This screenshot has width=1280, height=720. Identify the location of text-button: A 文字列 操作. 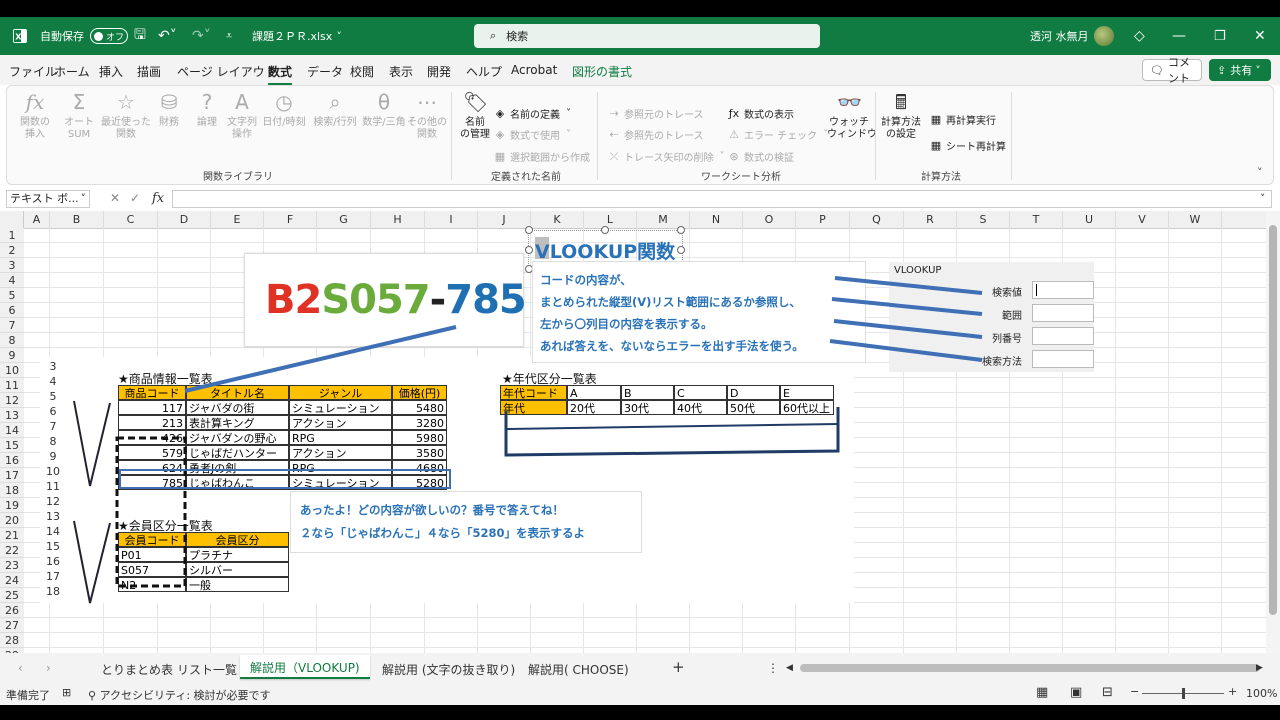
(242, 115).